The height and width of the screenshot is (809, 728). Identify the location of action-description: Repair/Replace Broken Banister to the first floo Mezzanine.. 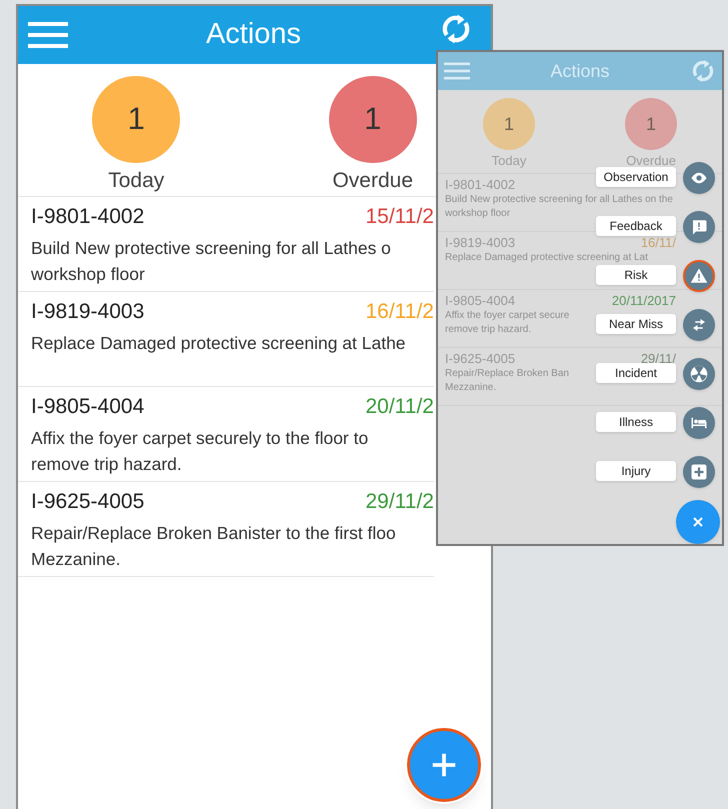
(213, 546).